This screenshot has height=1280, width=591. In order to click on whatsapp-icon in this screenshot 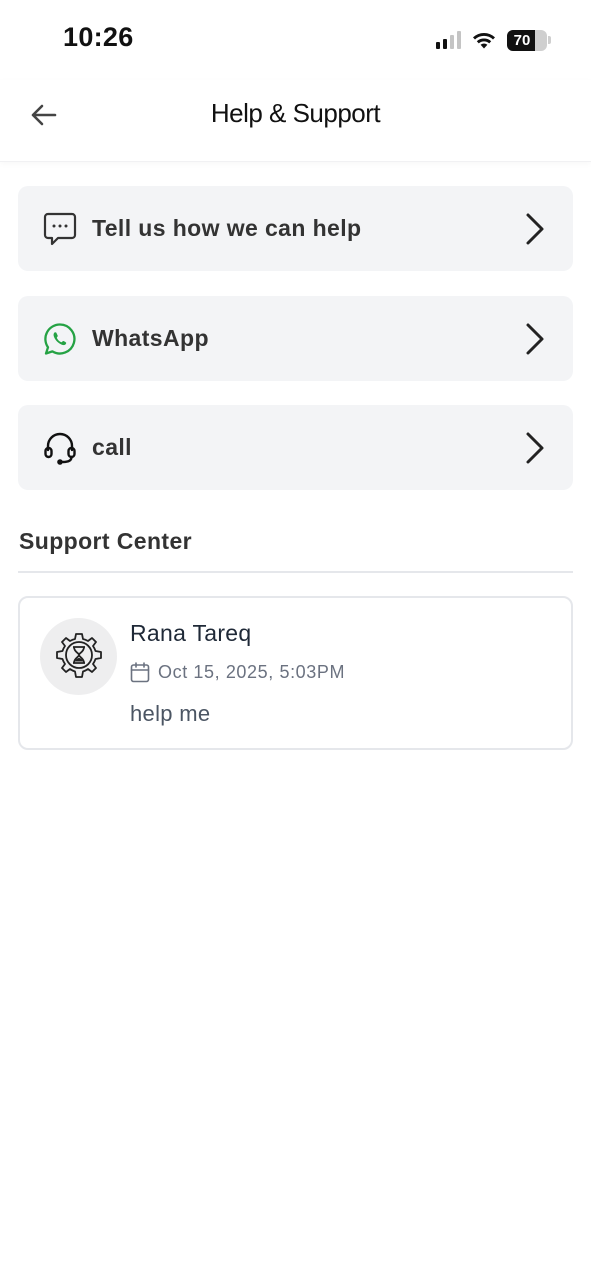, I will do `click(60, 339)`.